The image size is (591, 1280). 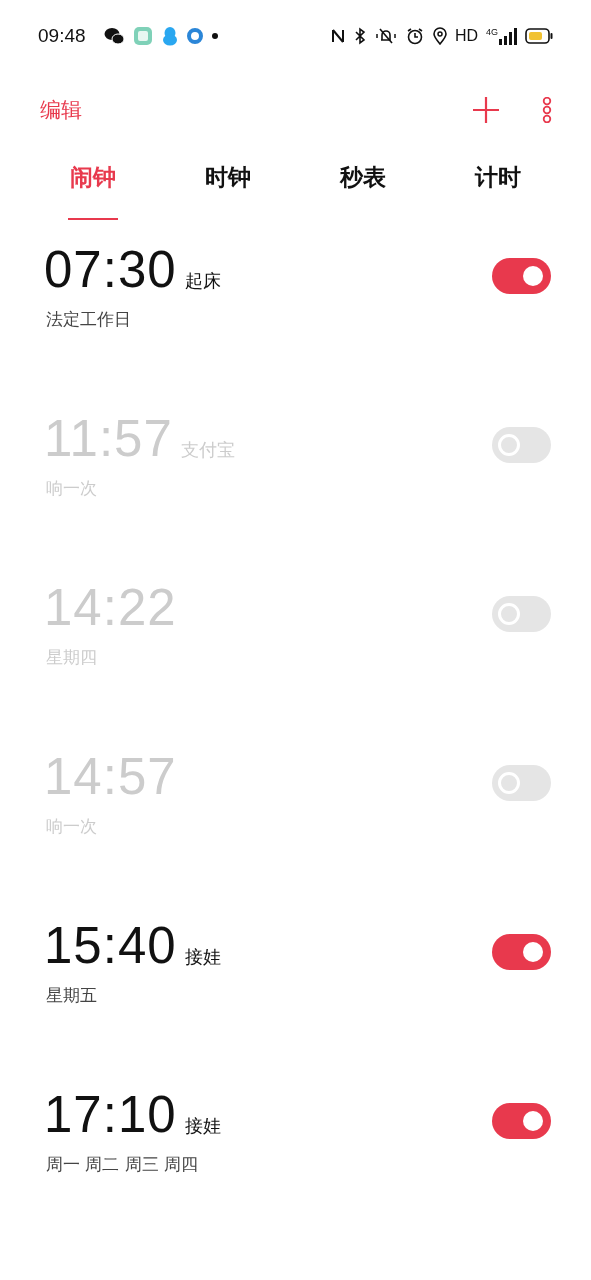 What do you see at coordinates (539, 36) in the screenshot?
I see `battery-icon` at bounding box center [539, 36].